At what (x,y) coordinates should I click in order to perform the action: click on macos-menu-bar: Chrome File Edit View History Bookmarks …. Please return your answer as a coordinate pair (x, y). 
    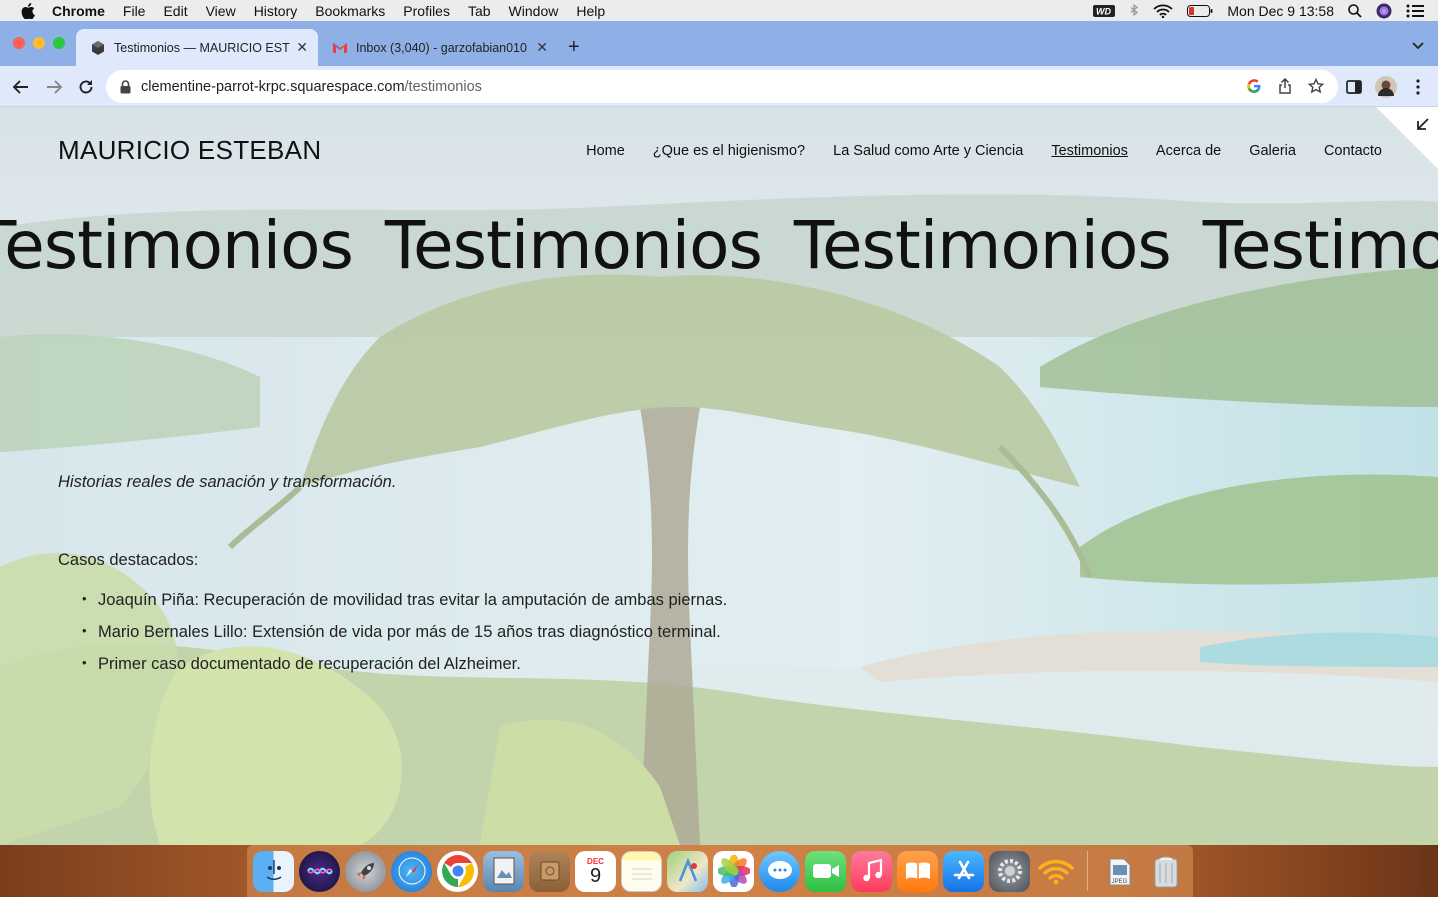
    Looking at the image, I should click on (719, 10).